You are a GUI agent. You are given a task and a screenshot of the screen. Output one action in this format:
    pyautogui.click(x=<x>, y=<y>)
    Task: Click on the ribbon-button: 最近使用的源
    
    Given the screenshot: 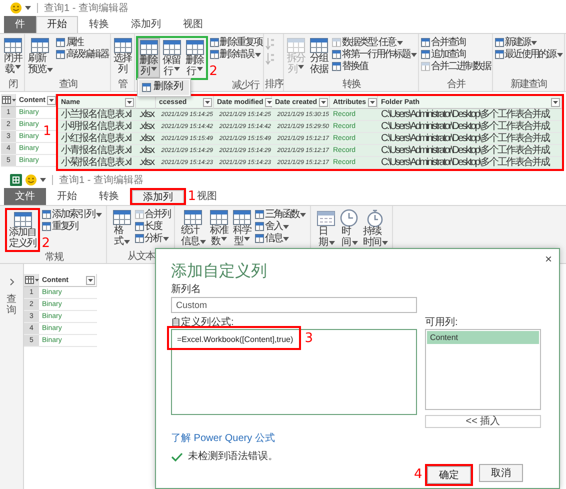 What is the action you would take?
    pyautogui.click(x=529, y=54)
    